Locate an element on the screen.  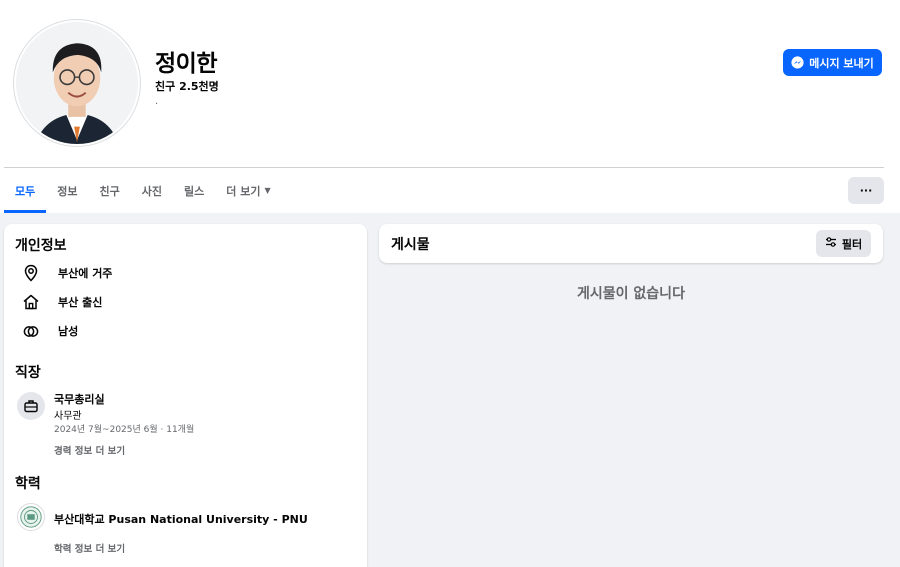
work-period: 2024년 7월~2025년 6월 · 11개월 is located at coordinates (124, 430).